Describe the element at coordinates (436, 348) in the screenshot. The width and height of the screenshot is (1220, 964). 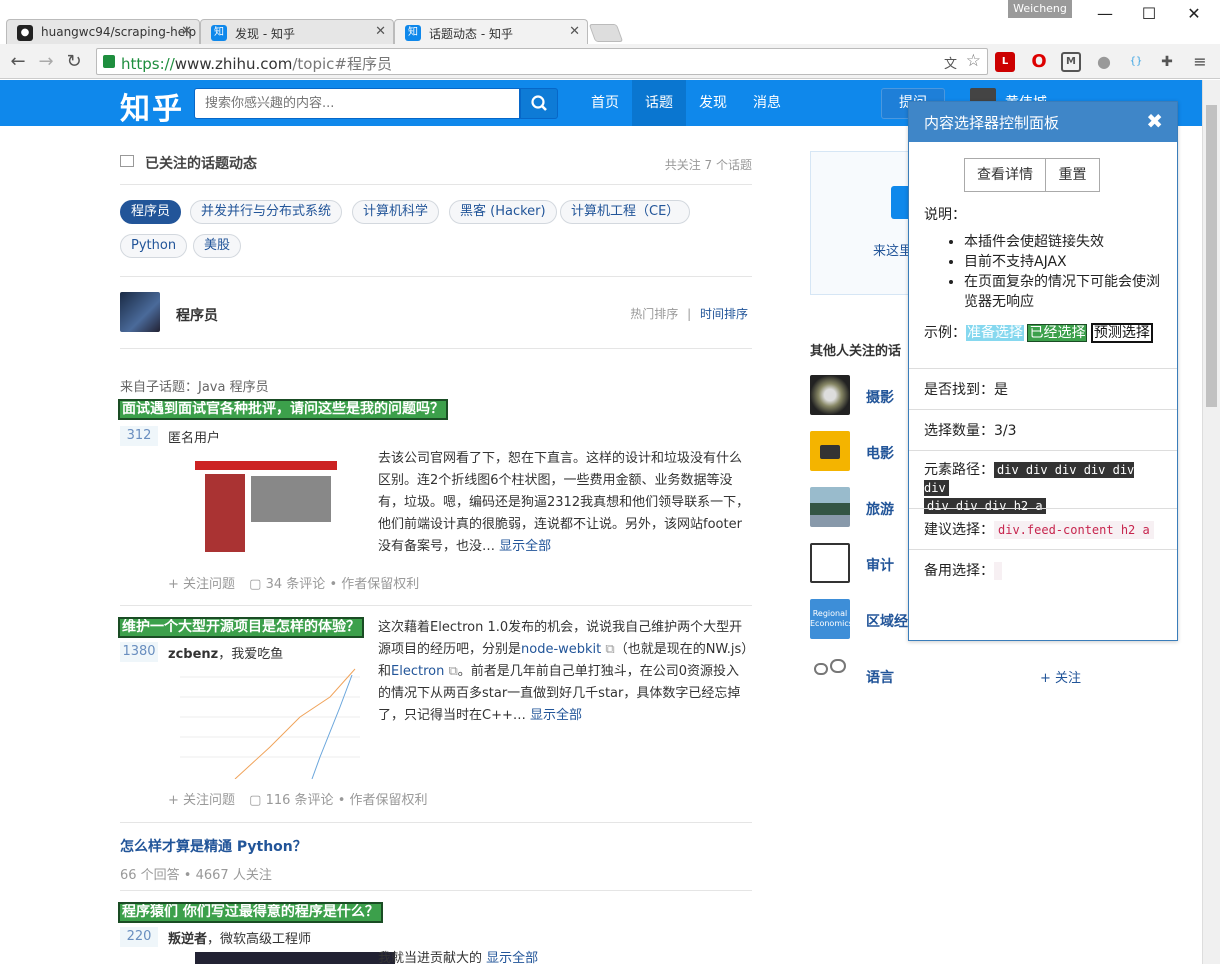
I see `divider` at that location.